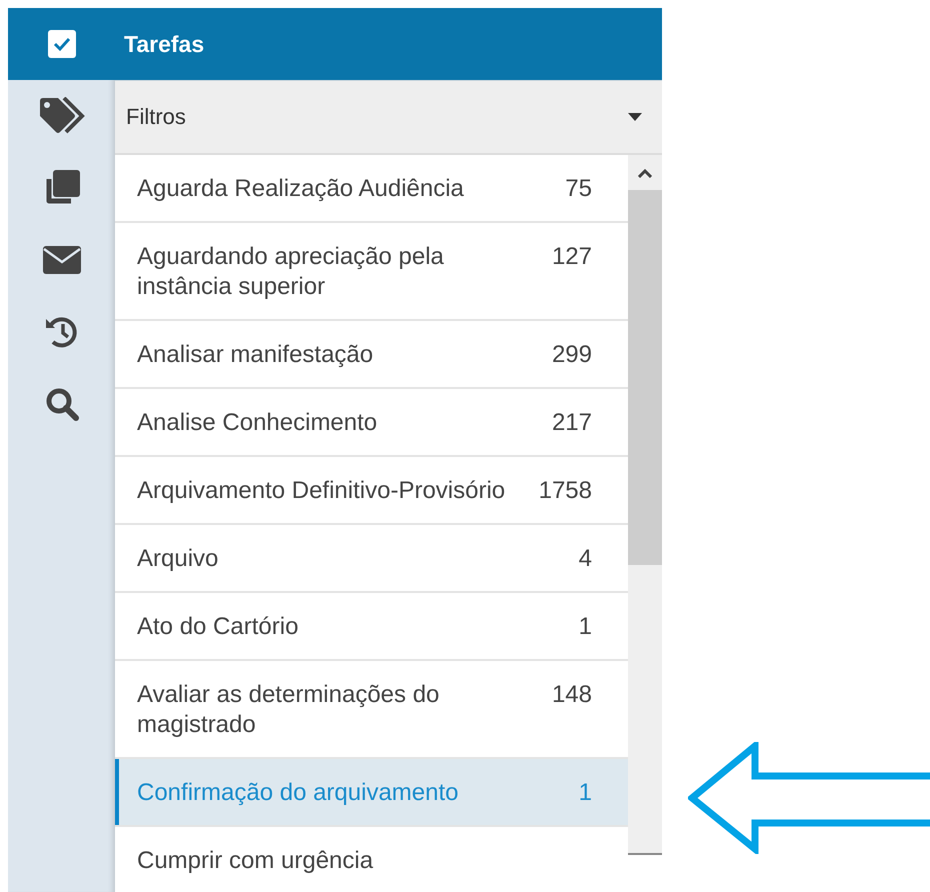  Describe the element at coordinates (572, 355) in the screenshot. I see `task-count: 299` at that location.